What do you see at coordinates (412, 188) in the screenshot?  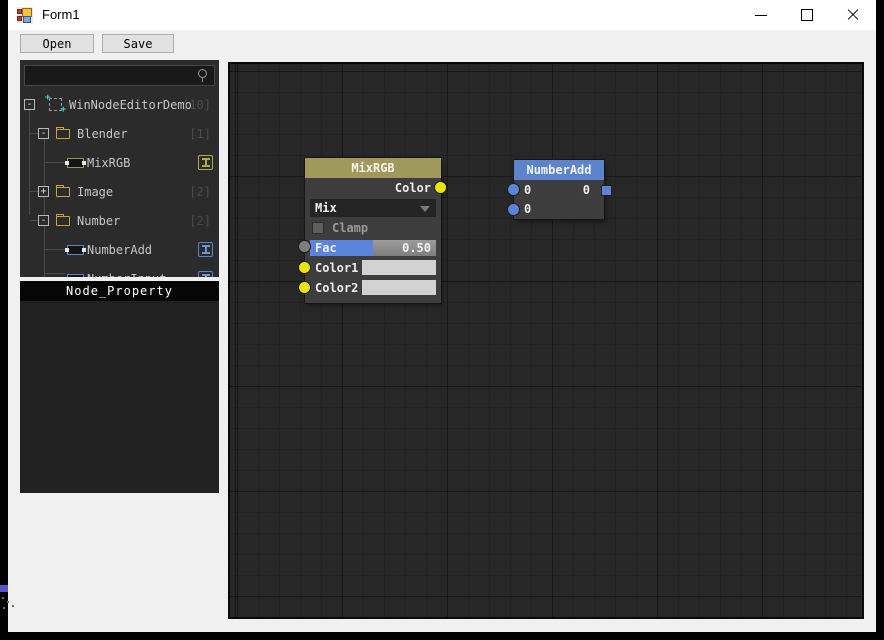 I see `output-label: Color` at bounding box center [412, 188].